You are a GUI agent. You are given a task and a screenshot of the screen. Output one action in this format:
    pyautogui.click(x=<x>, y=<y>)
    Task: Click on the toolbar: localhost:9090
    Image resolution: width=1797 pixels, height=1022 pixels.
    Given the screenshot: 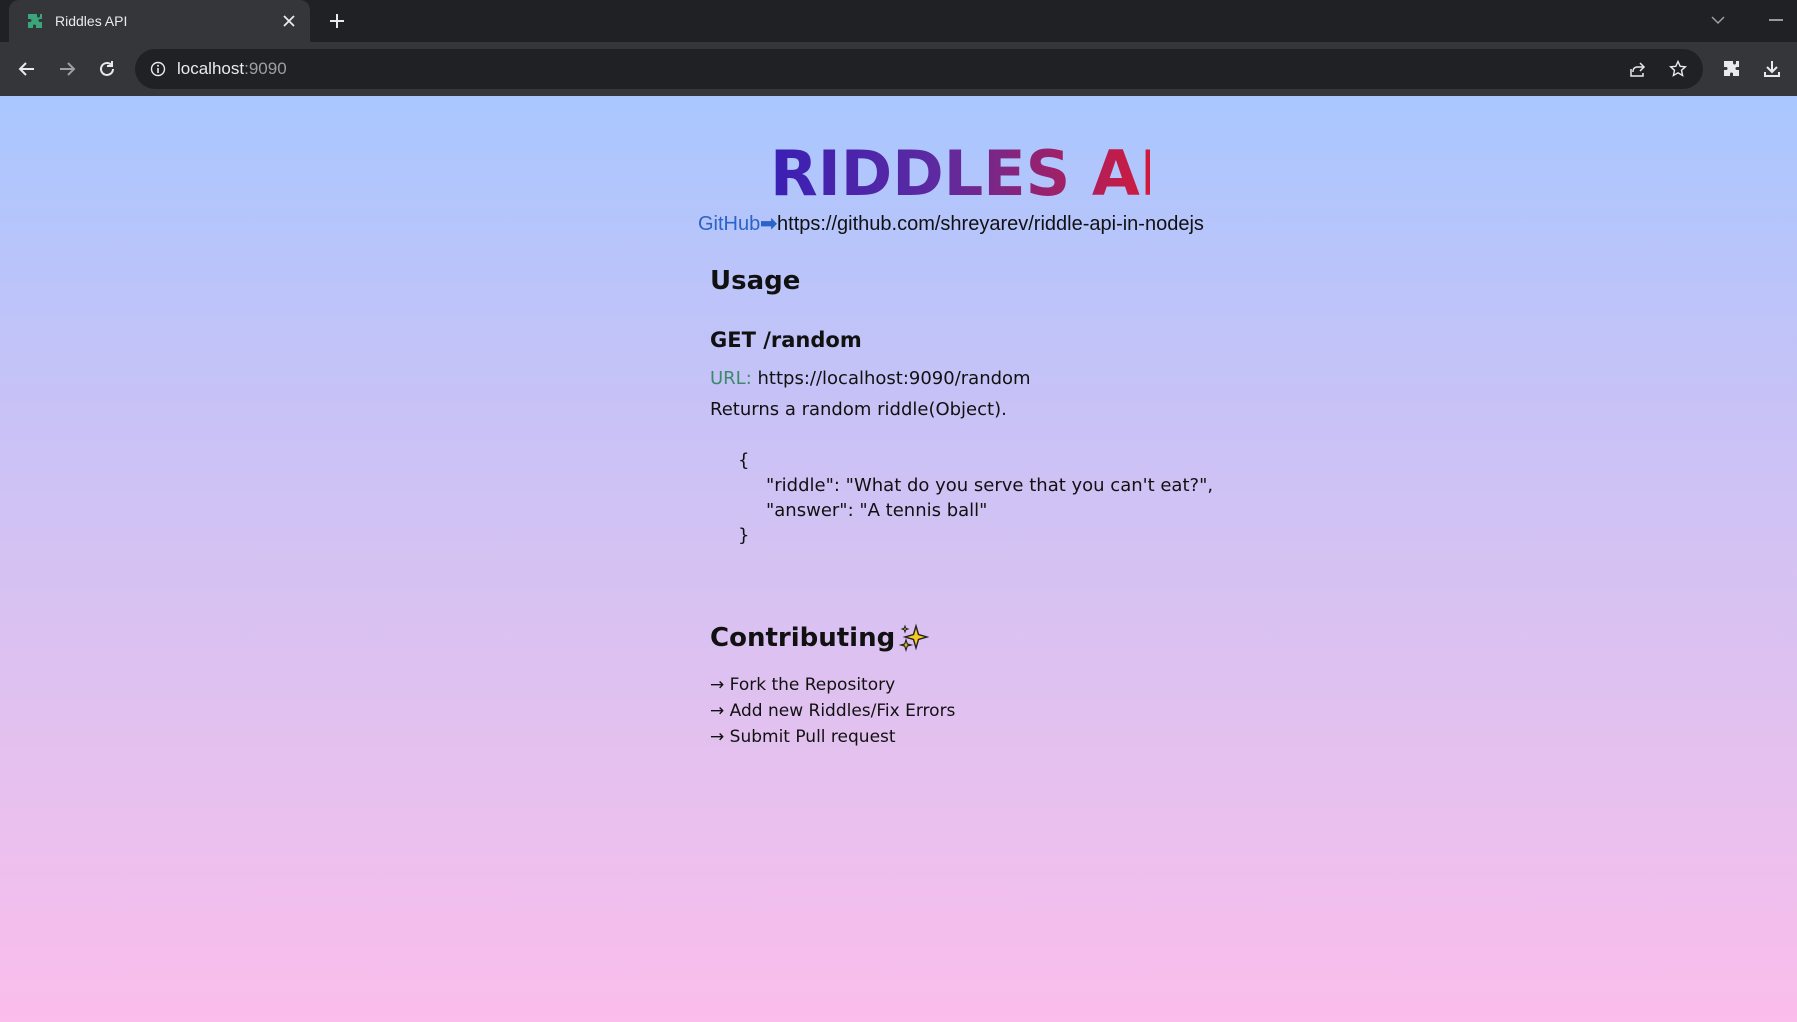 What is the action you would take?
    pyautogui.click(x=898, y=69)
    